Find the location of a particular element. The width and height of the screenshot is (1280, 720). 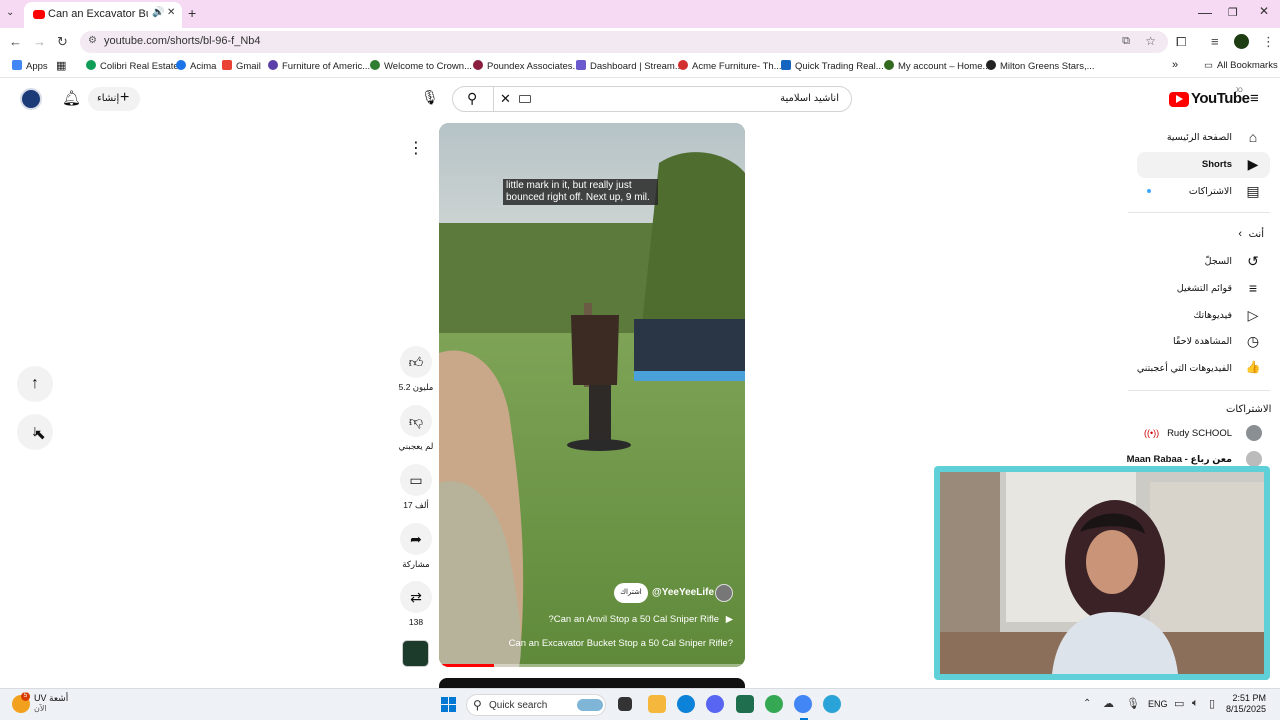

more-bookmarks-icon: » is located at coordinates (1175, 65).